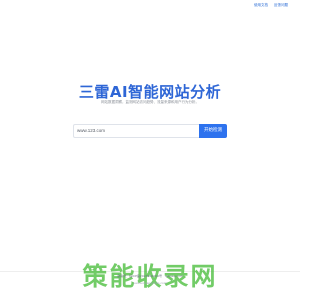 The image size is (320, 300). Describe the element at coordinates (174, 276) in the screenshot. I see `footer-site-link: leqiseo.com` at that location.